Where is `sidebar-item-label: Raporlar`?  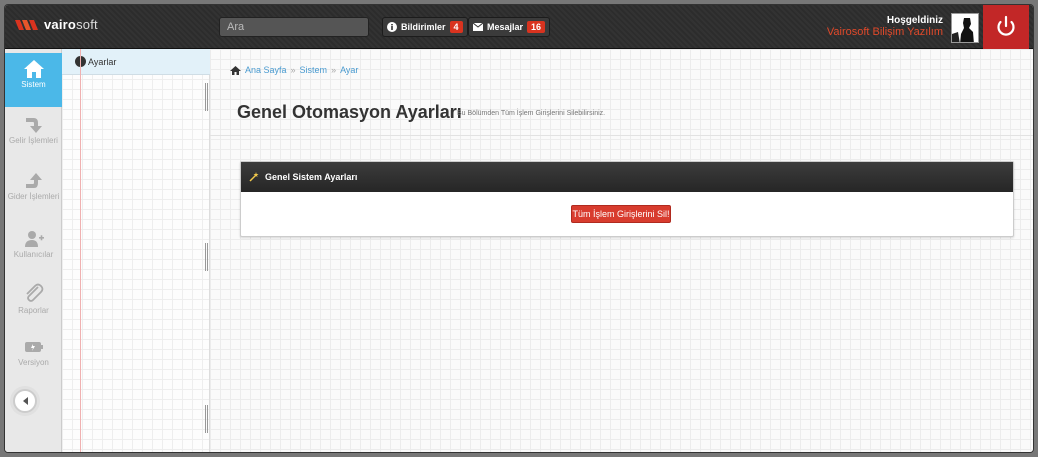 sidebar-item-label: Raporlar is located at coordinates (33, 310).